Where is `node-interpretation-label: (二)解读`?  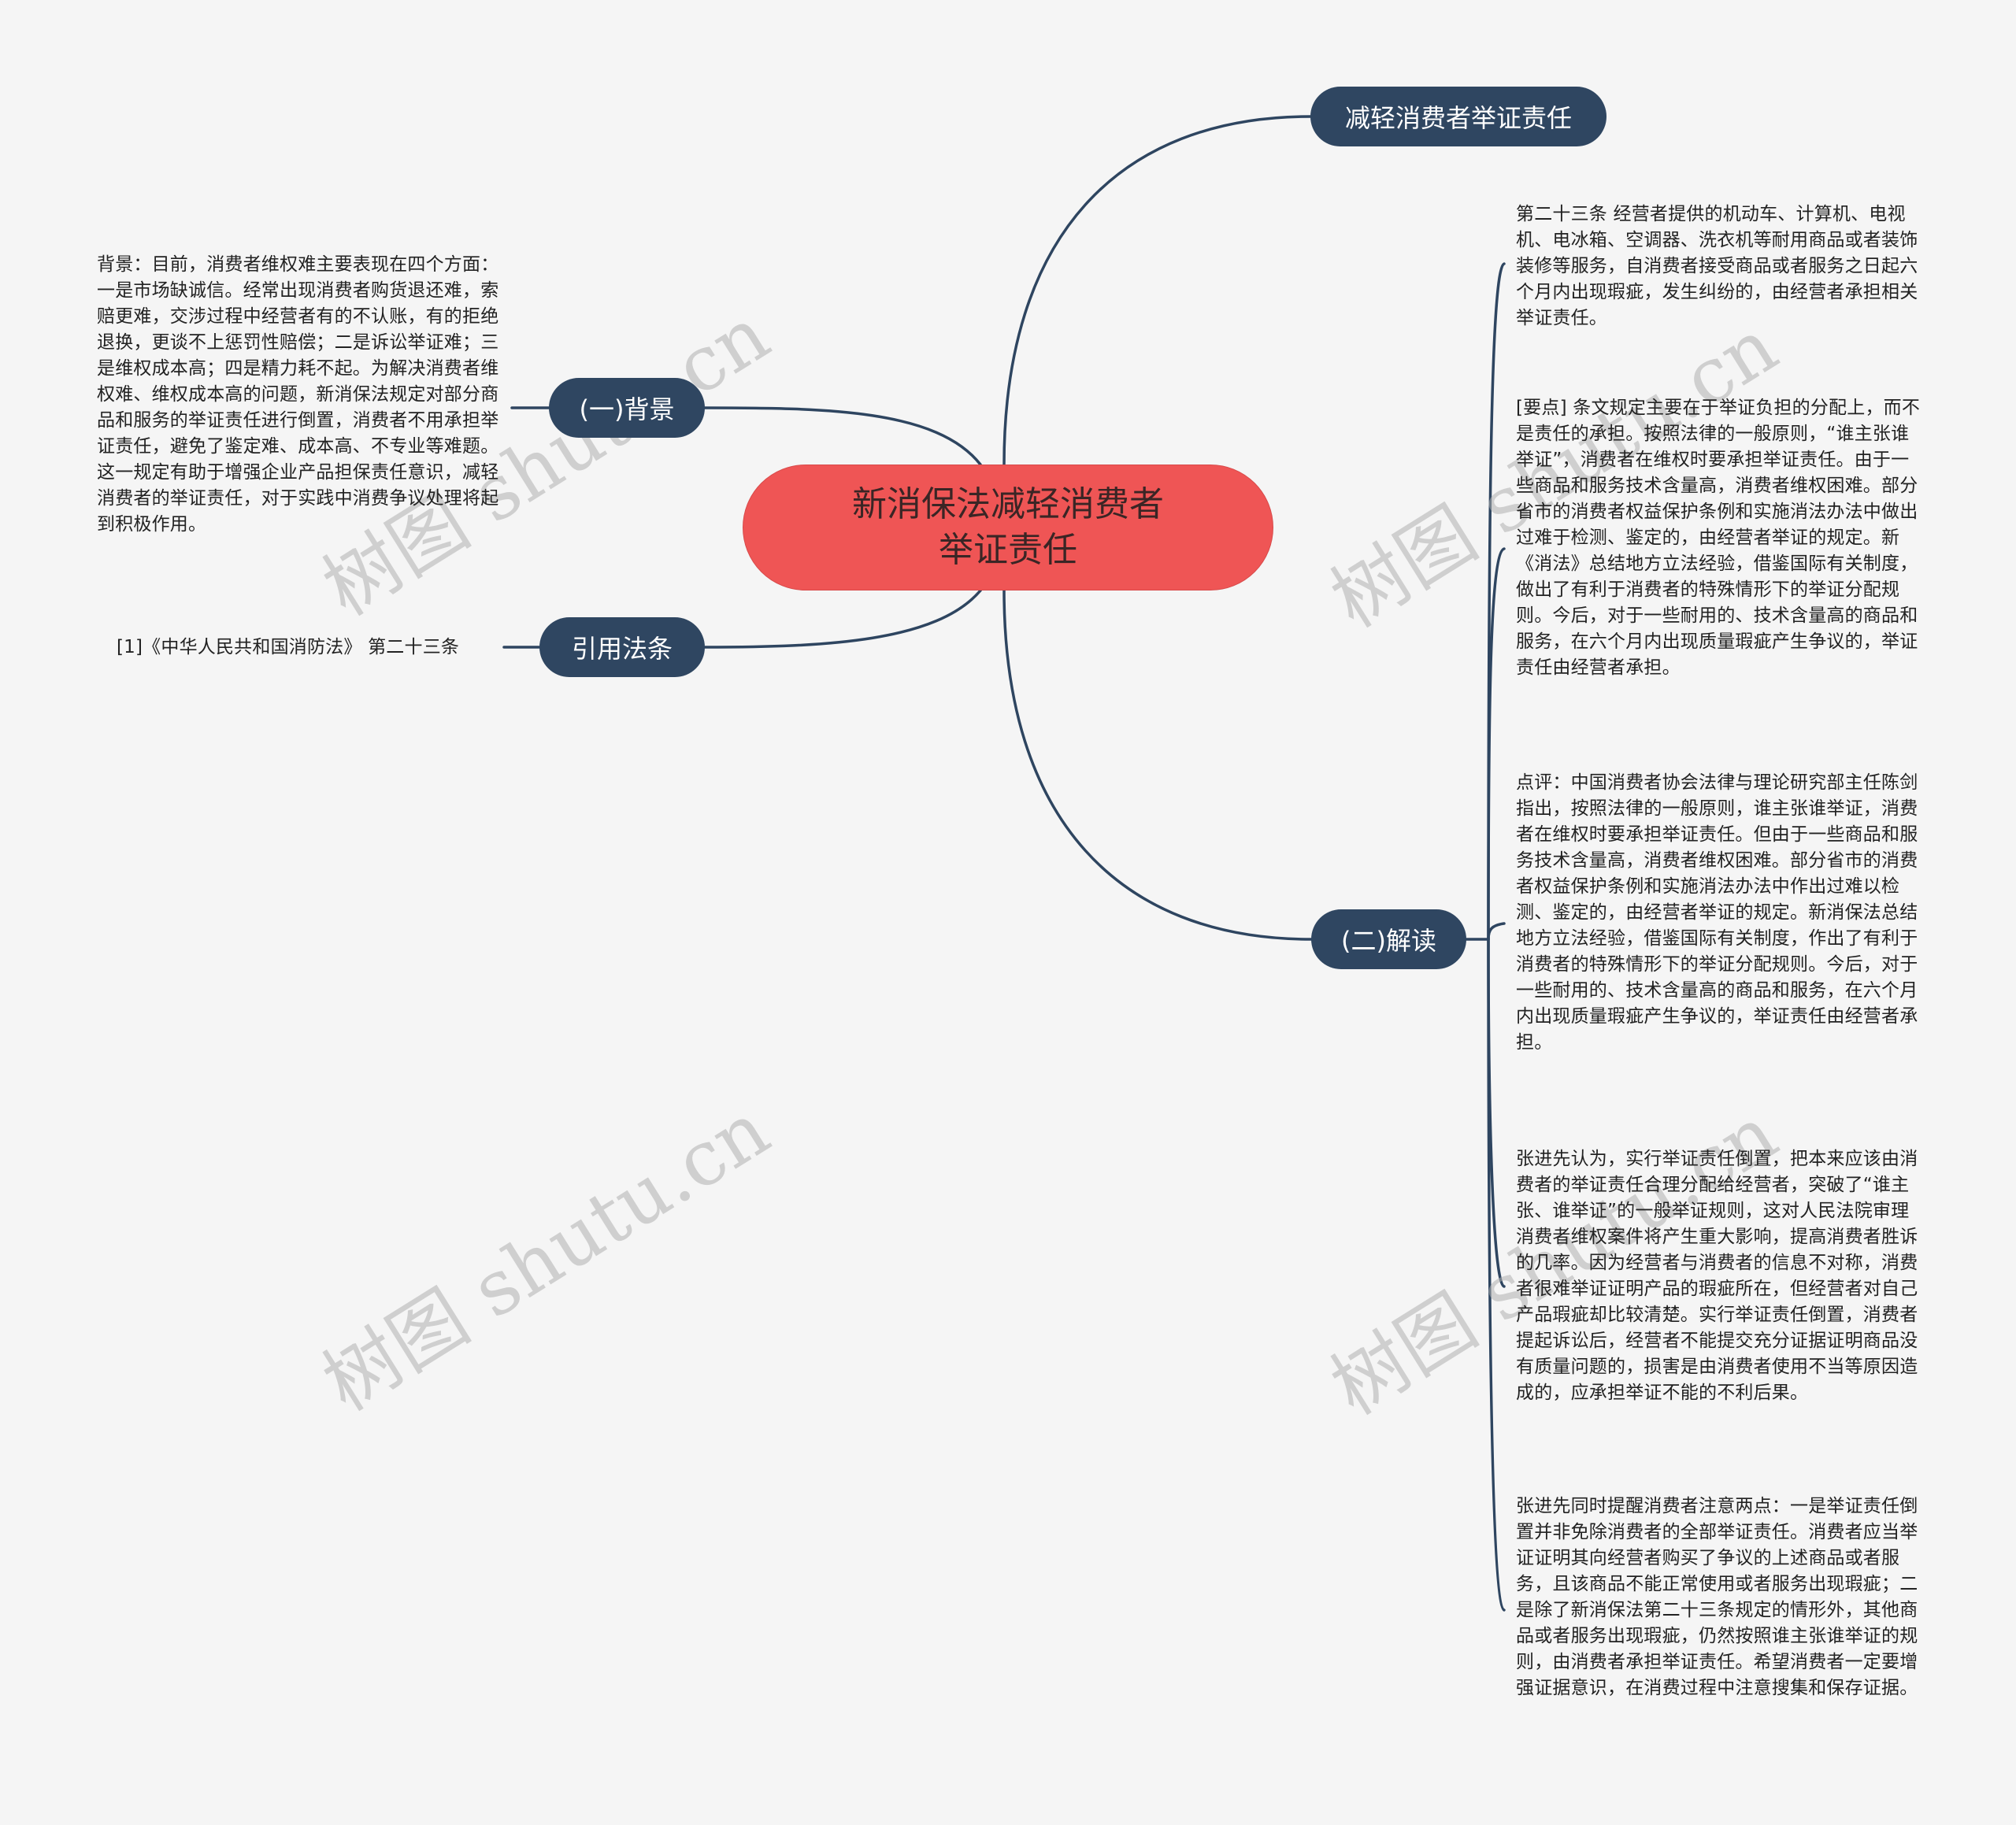
node-interpretation-label: (二)解读 is located at coordinates (1388, 941).